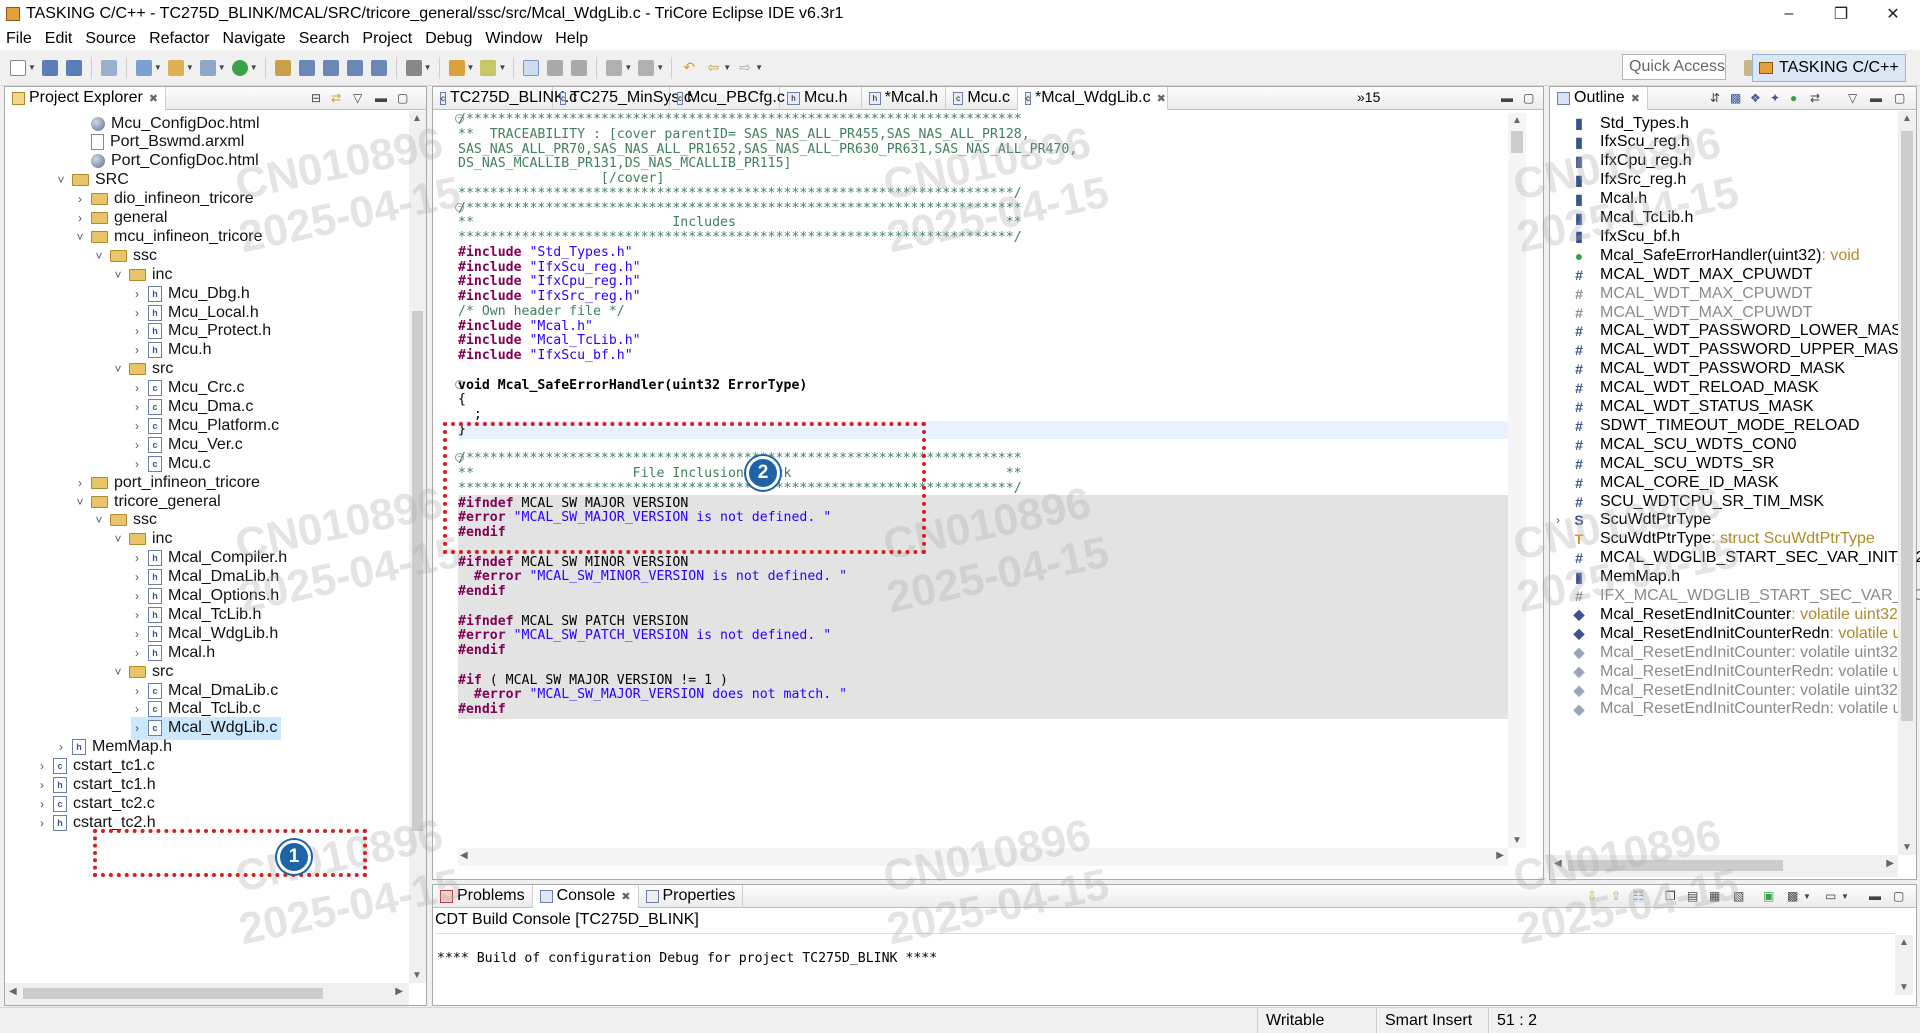  Describe the element at coordinates (691, 896) in the screenshot. I see `tab-properties: Properties` at that location.